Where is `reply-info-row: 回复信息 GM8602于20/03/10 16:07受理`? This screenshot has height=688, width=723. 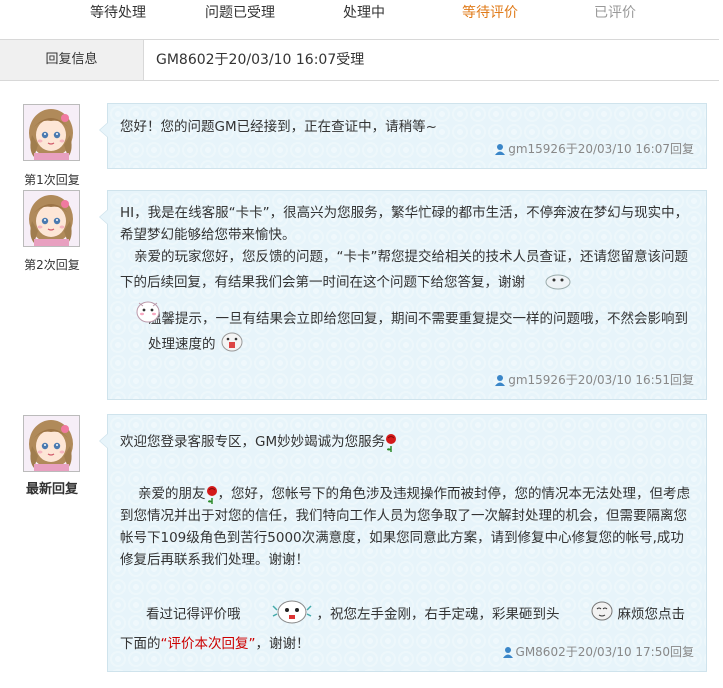
reply-info-row: 回复信息 GM8602于20/03/10 16:07受理 is located at coordinates (359, 60).